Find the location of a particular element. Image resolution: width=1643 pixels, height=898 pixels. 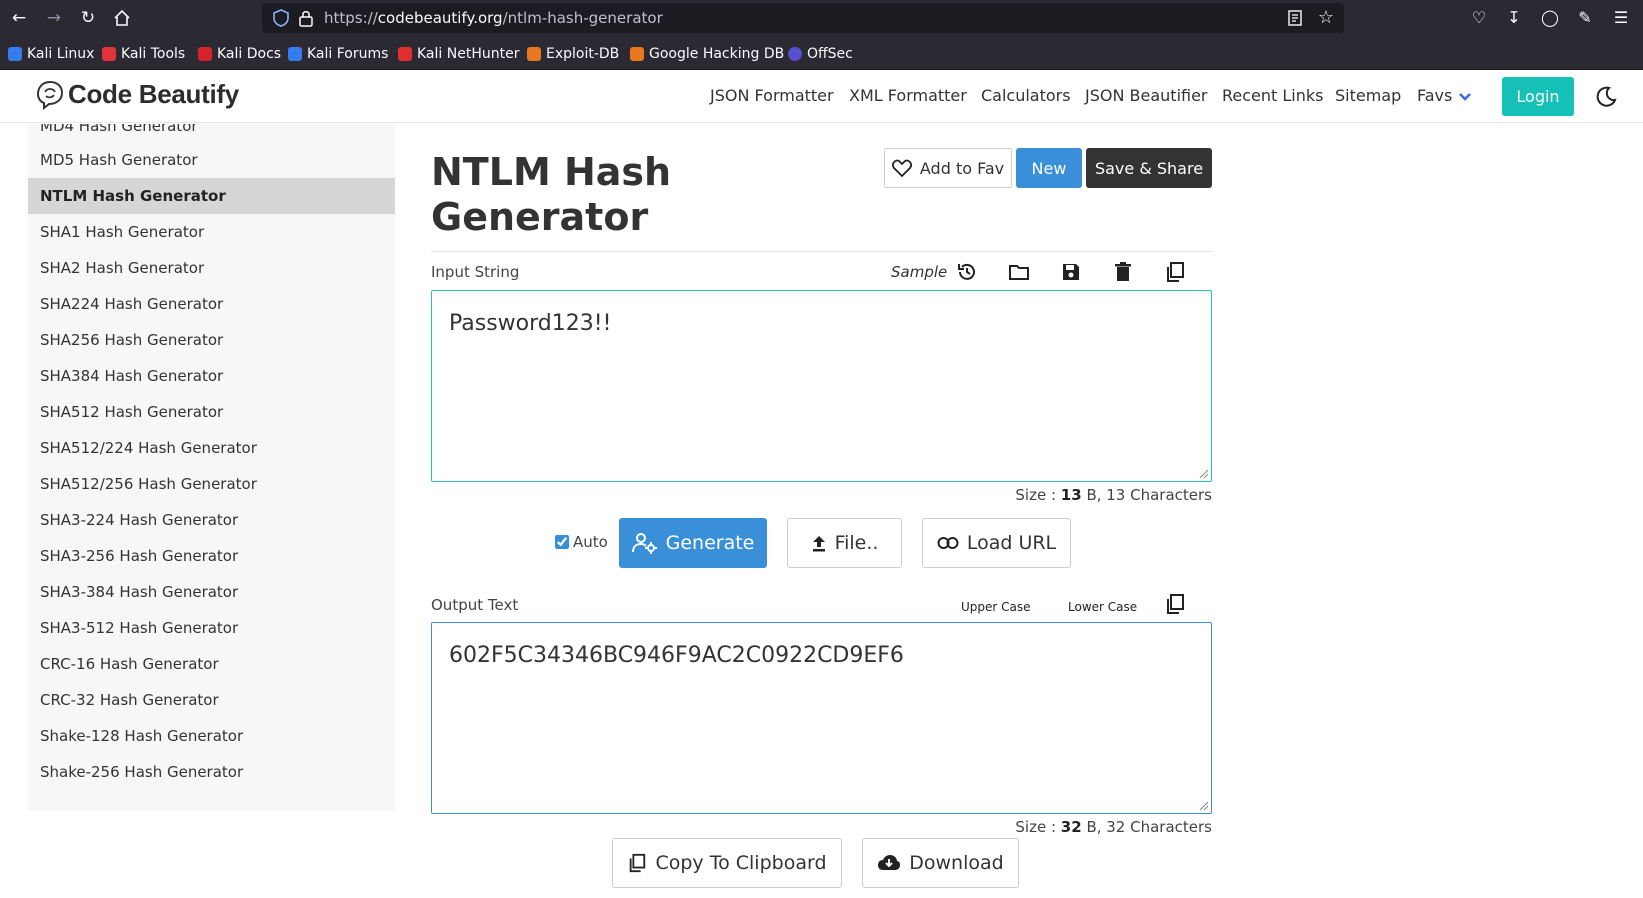

menu-icon: ☰ is located at coordinates (1621, 18).